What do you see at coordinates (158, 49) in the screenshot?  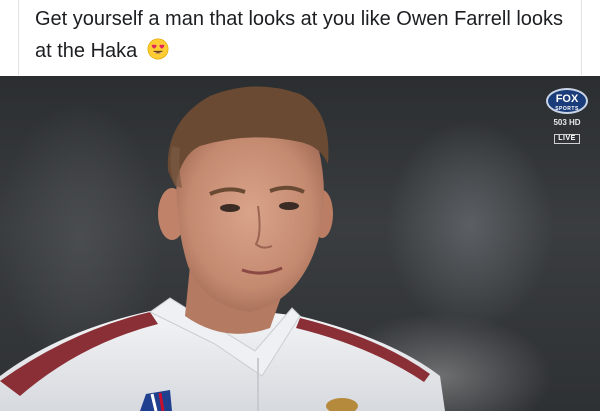 I see `heart-eyes-emoji-icon` at bounding box center [158, 49].